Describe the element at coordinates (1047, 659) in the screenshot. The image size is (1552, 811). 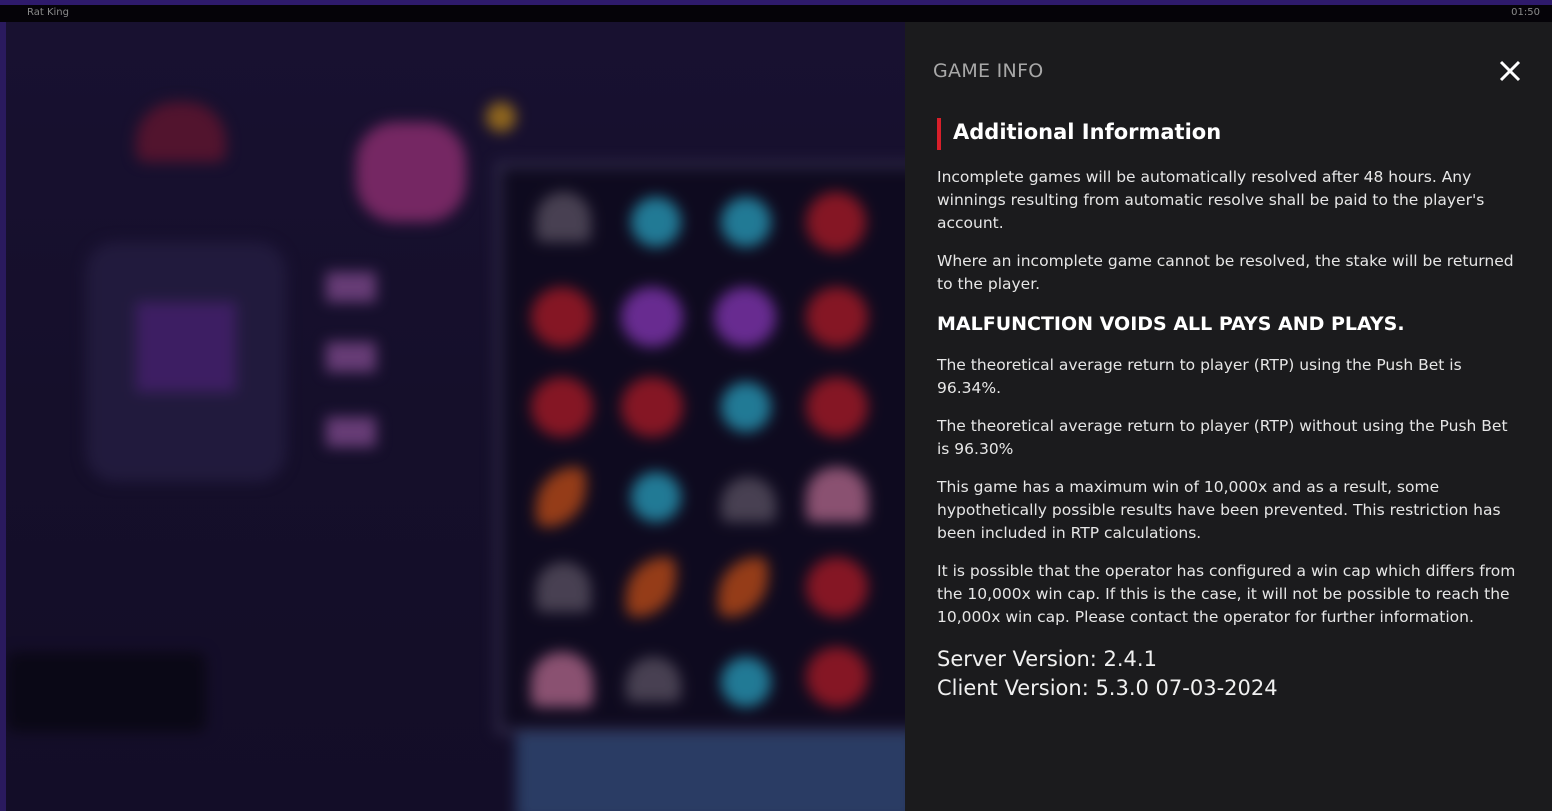
I see `server-version: Server Version: 2.4.1` at that location.